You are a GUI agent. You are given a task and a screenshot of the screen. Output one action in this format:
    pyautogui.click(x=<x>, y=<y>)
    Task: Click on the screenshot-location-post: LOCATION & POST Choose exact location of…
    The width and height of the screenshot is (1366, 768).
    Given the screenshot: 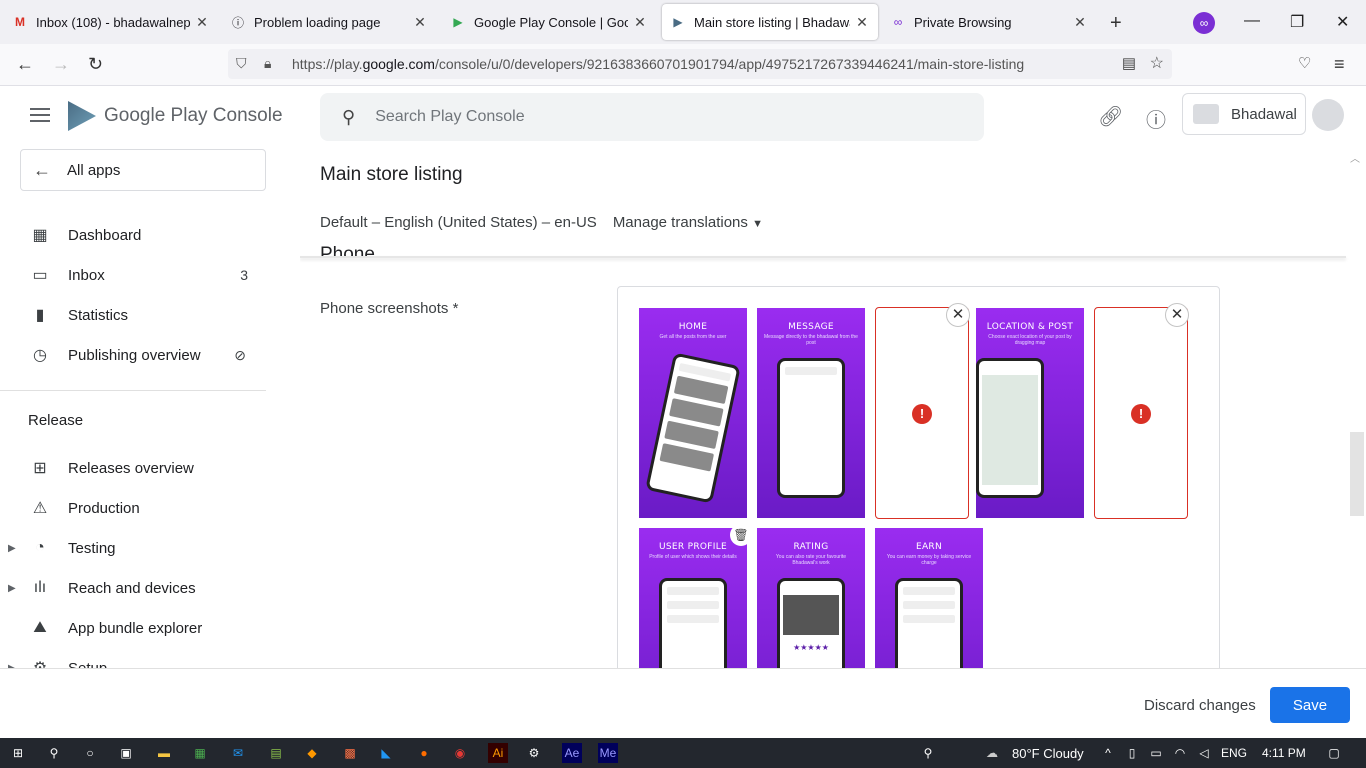 What is the action you would take?
    pyautogui.click(x=1030, y=413)
    